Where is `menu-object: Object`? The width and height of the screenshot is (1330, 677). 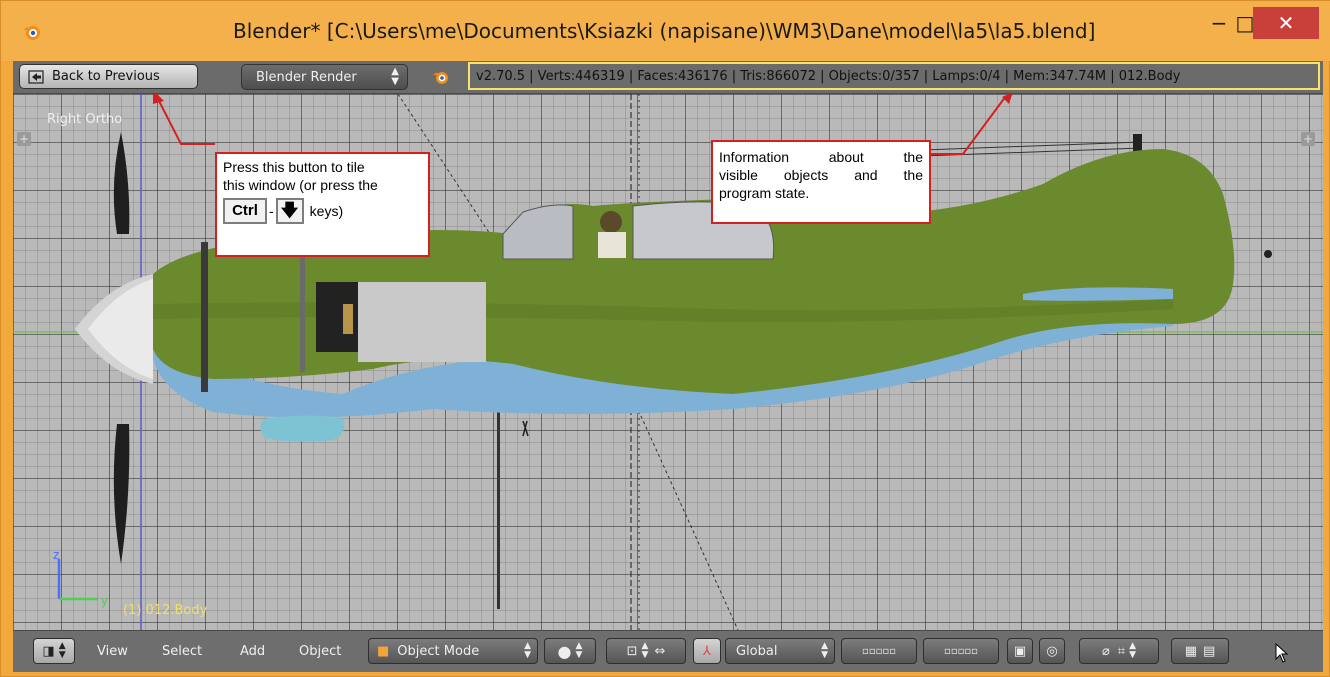 menu-object: Object is located at coordinates (320, 651).